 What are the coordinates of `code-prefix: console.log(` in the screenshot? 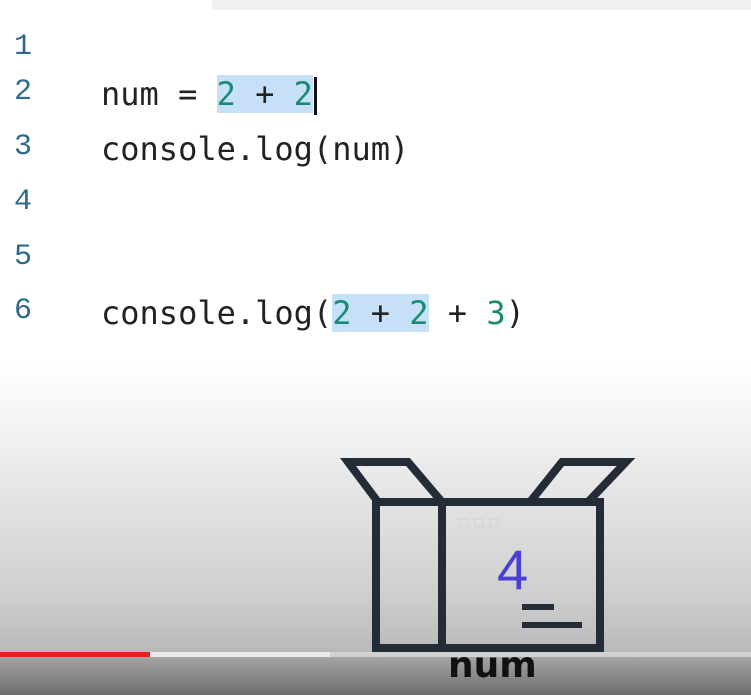 It's located at (217, 313).